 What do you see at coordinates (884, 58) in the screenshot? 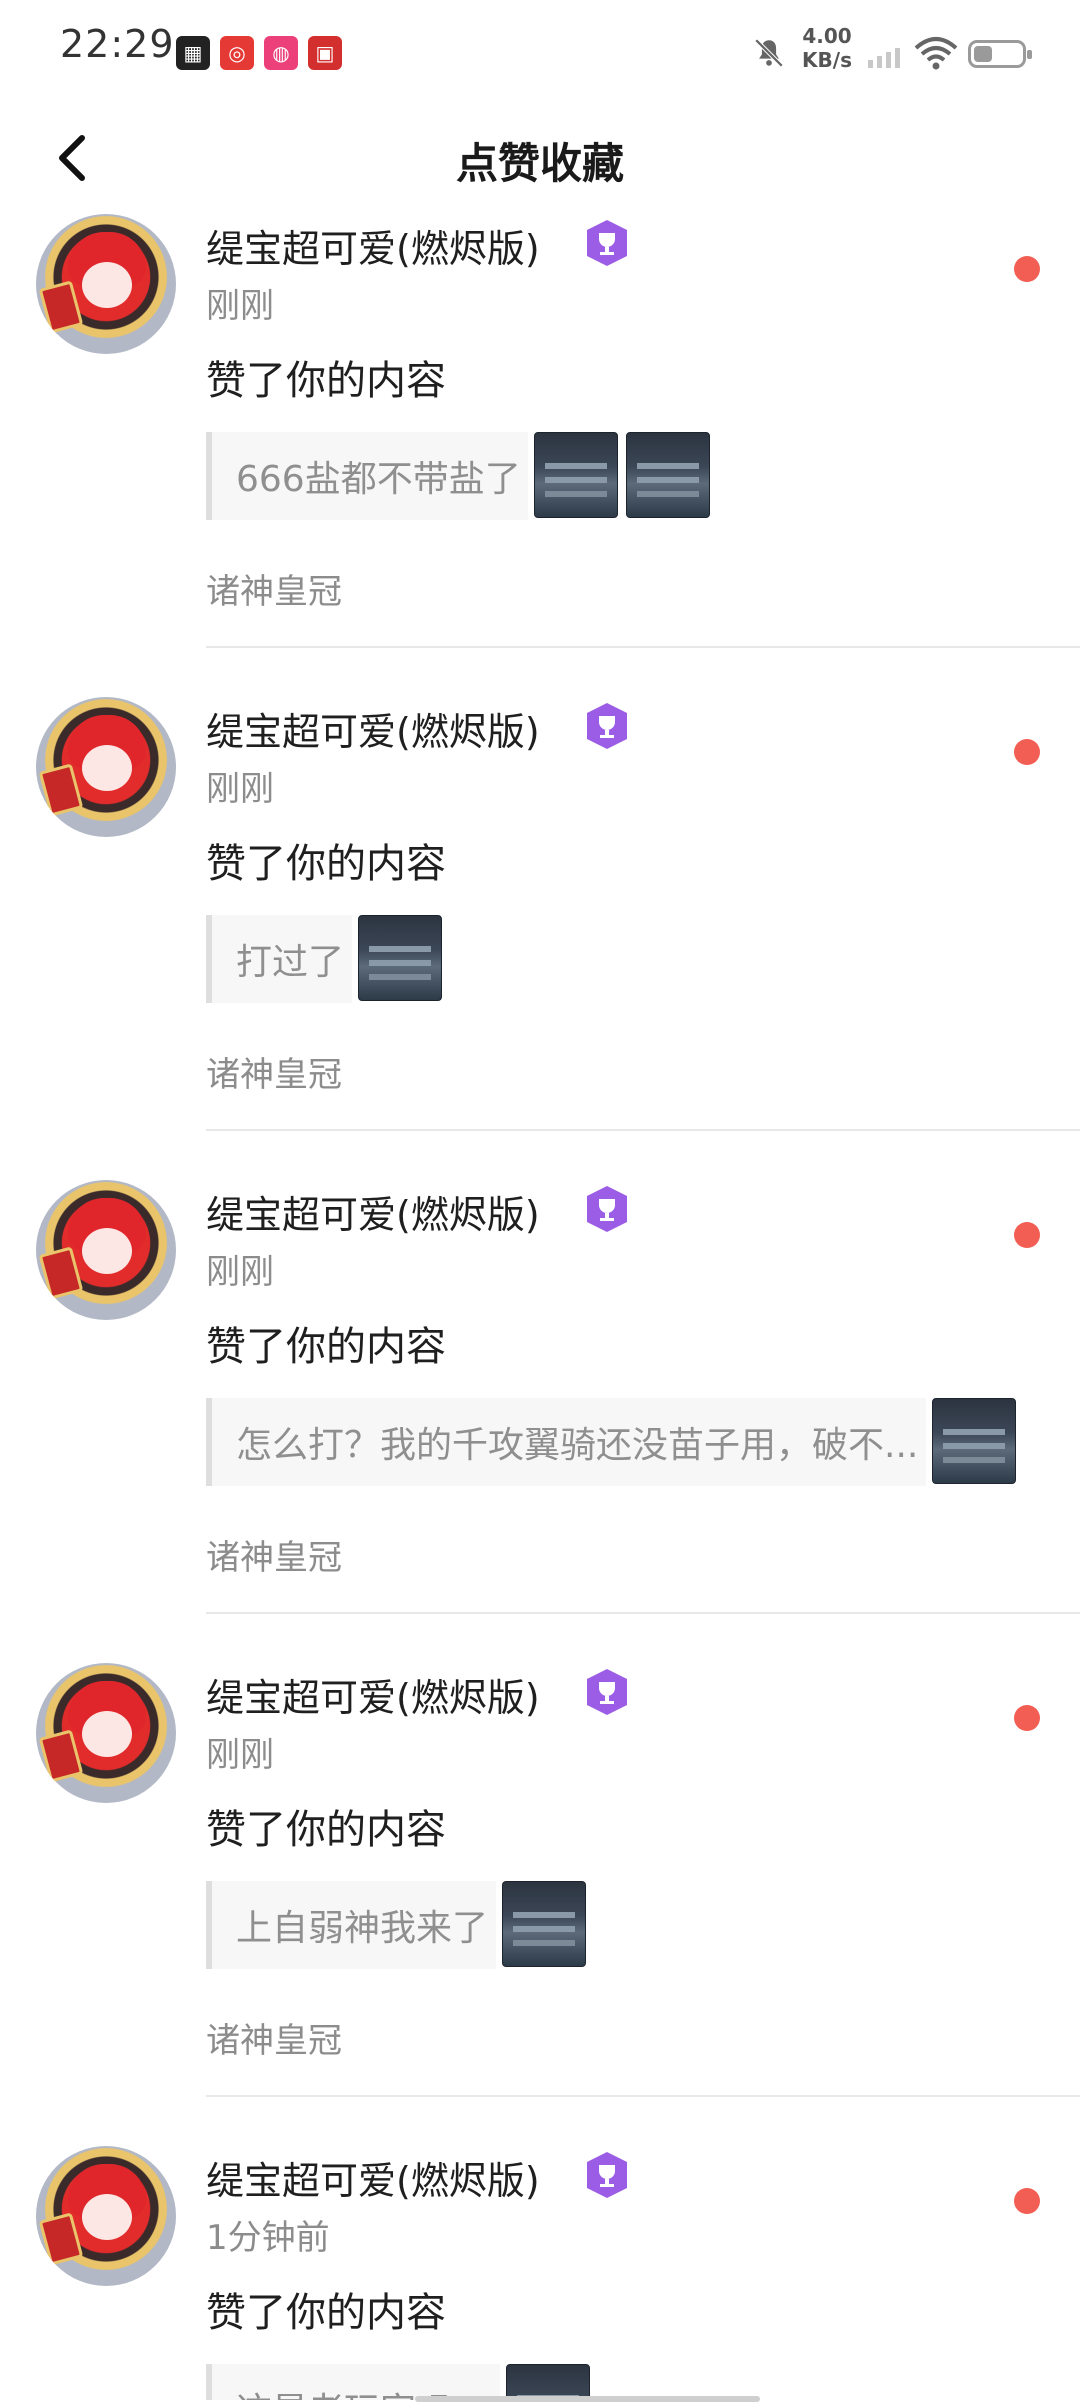
I see `signal-icon` at bounding box center [884, 58].